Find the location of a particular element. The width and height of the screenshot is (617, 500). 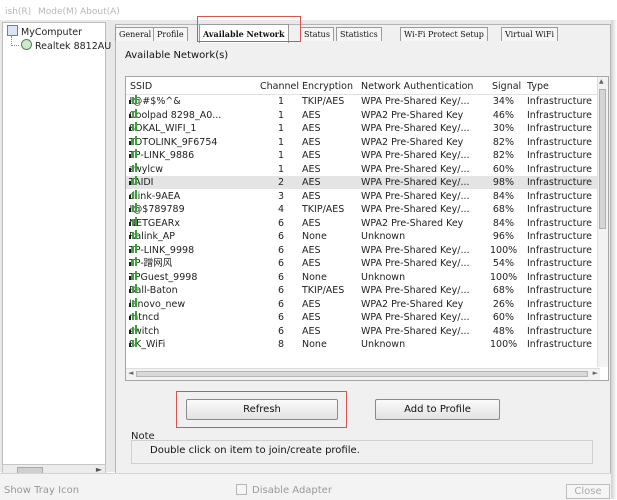

scroll-up-icon: ▲ is located at coordinates (601, 81).